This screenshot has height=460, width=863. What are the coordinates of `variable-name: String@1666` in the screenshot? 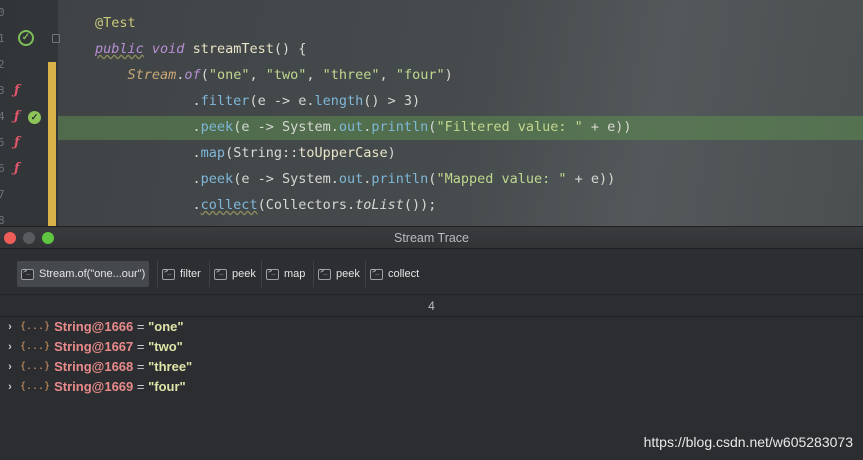 It's located at (94, 326).